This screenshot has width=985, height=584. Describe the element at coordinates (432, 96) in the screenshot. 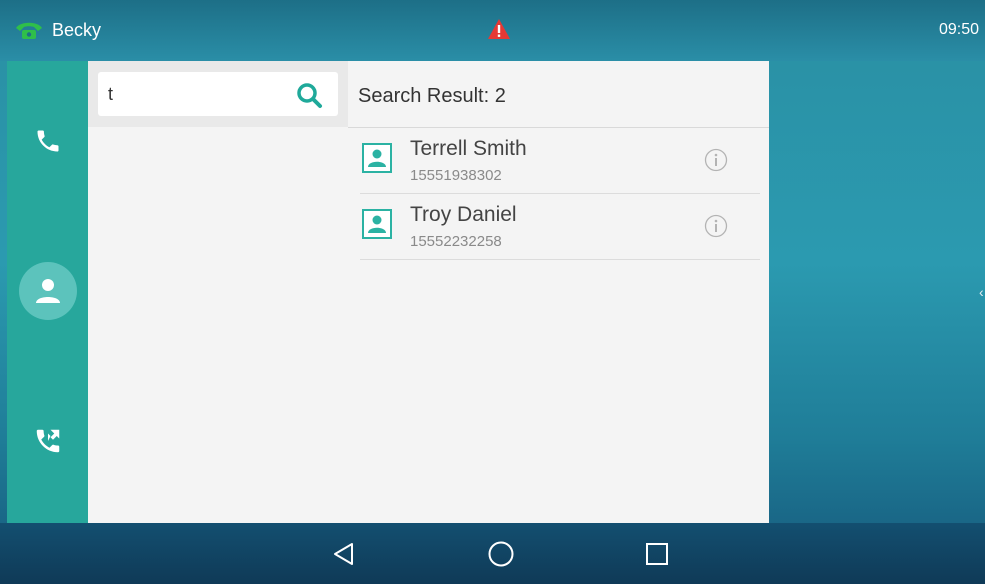

I see `results-count-label: Search Result: 2` at that location.